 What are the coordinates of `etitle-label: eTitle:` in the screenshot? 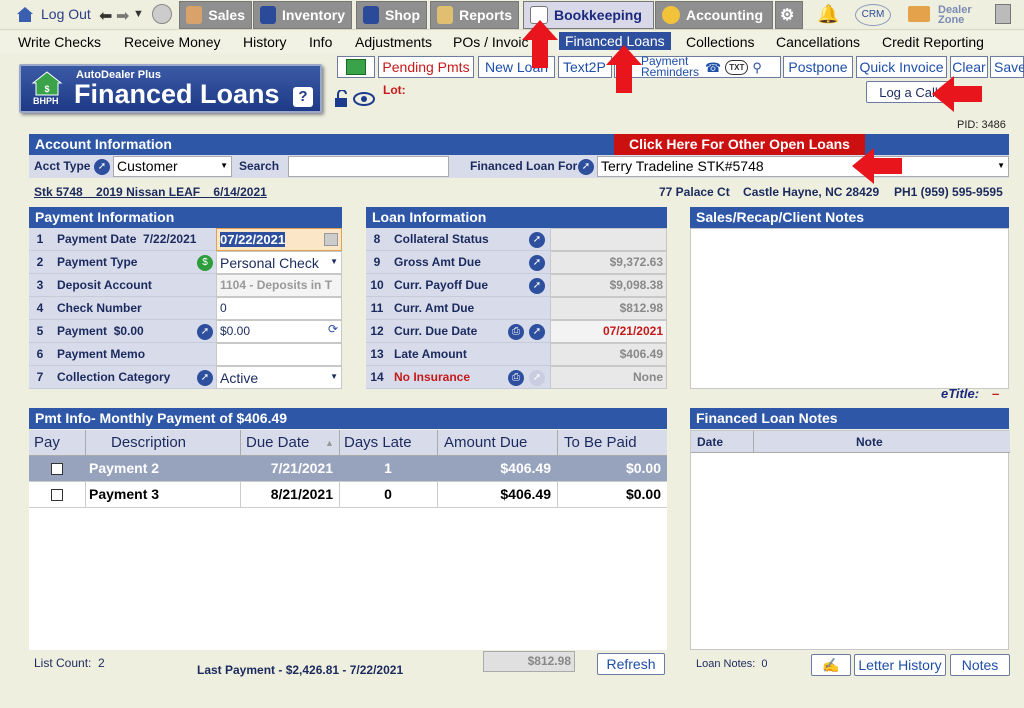 It's located at (960, 393).